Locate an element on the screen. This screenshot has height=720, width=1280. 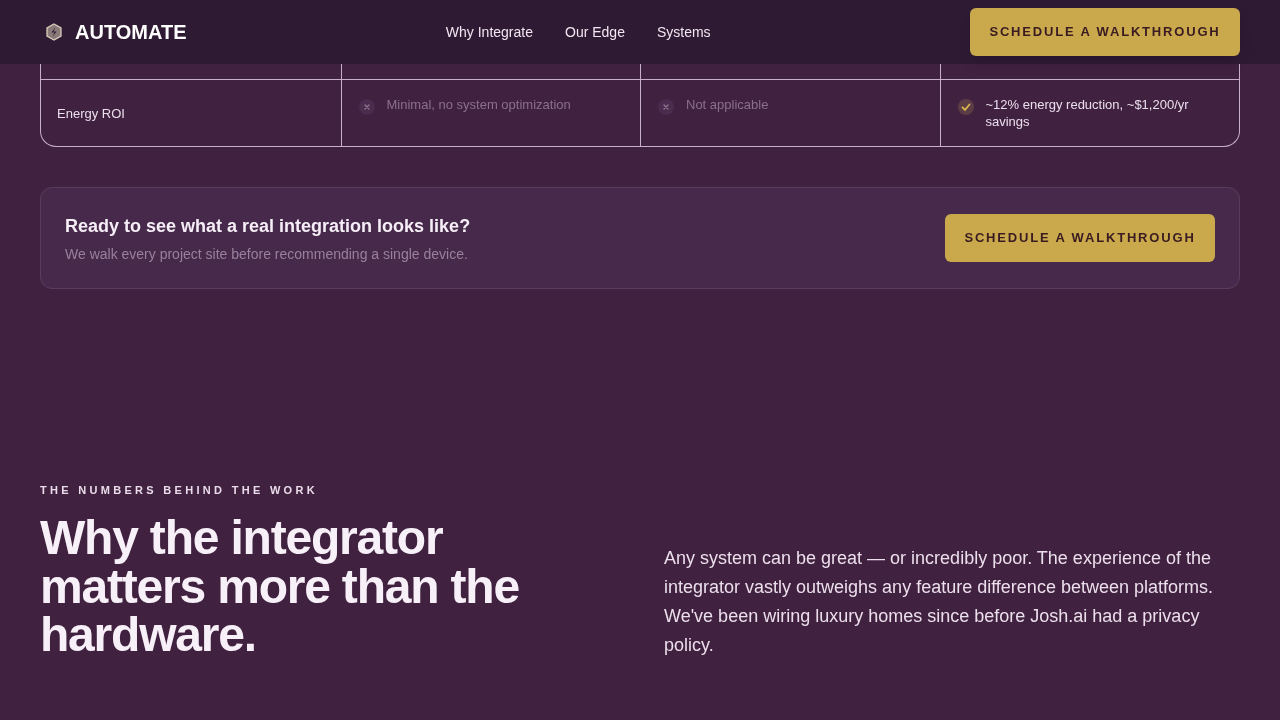
nav-link: Systems is located at coordinates (683, 32).